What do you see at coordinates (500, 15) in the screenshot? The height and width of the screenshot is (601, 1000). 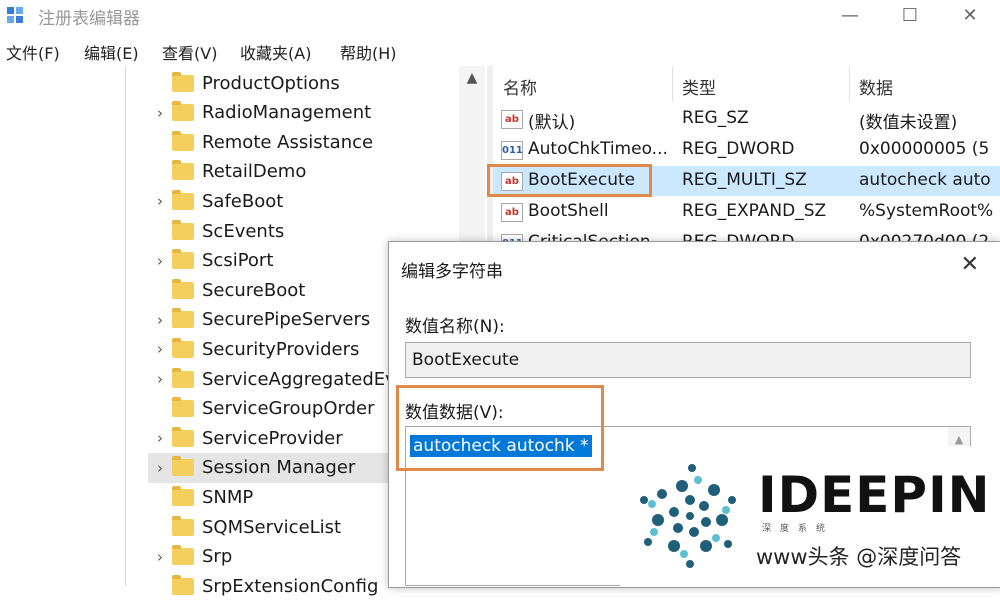 I see `title-bar: 注册表编辑器 — ☐ ✕` at bounding box center [500, 15].